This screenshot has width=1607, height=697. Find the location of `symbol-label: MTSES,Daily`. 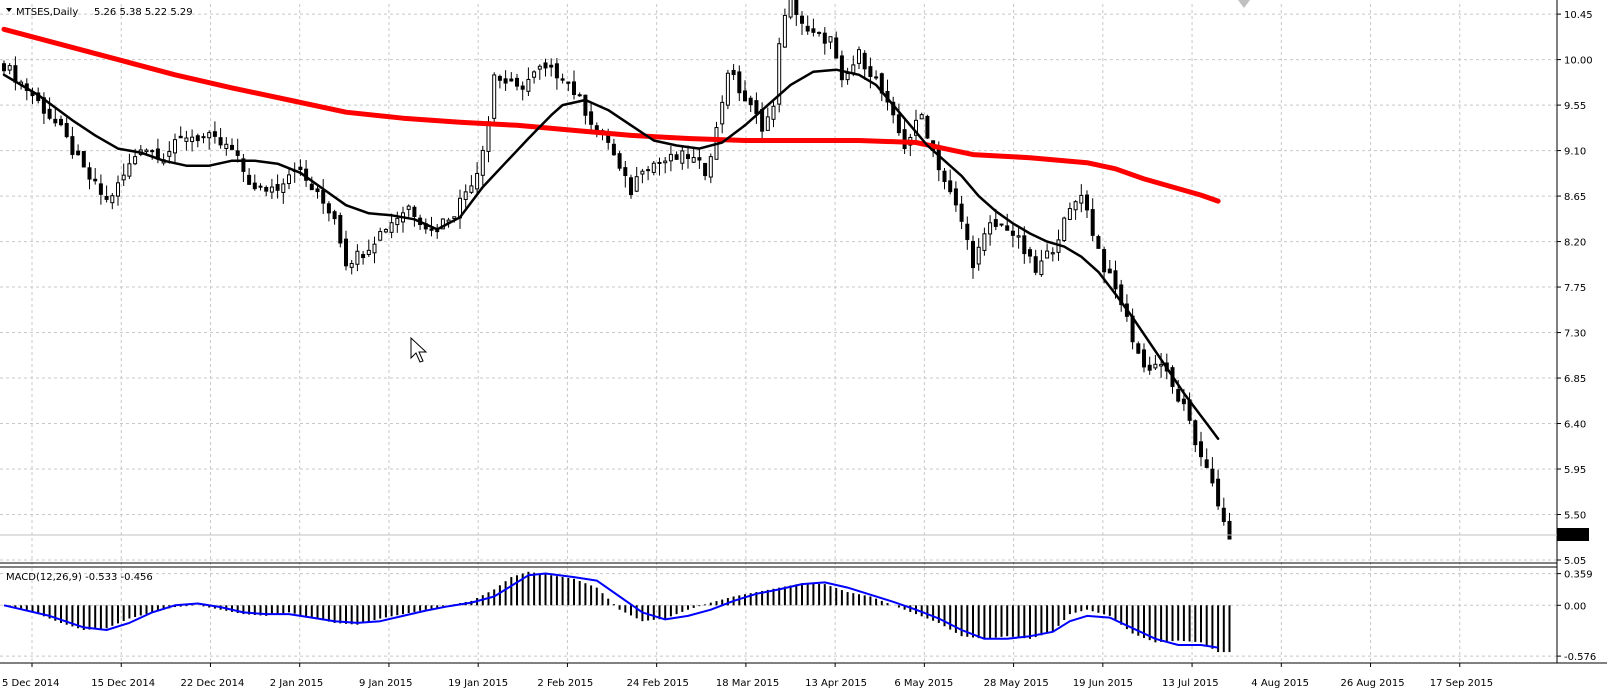

symbol-label: MTSES,Daily is located at coordinates (47, 12).